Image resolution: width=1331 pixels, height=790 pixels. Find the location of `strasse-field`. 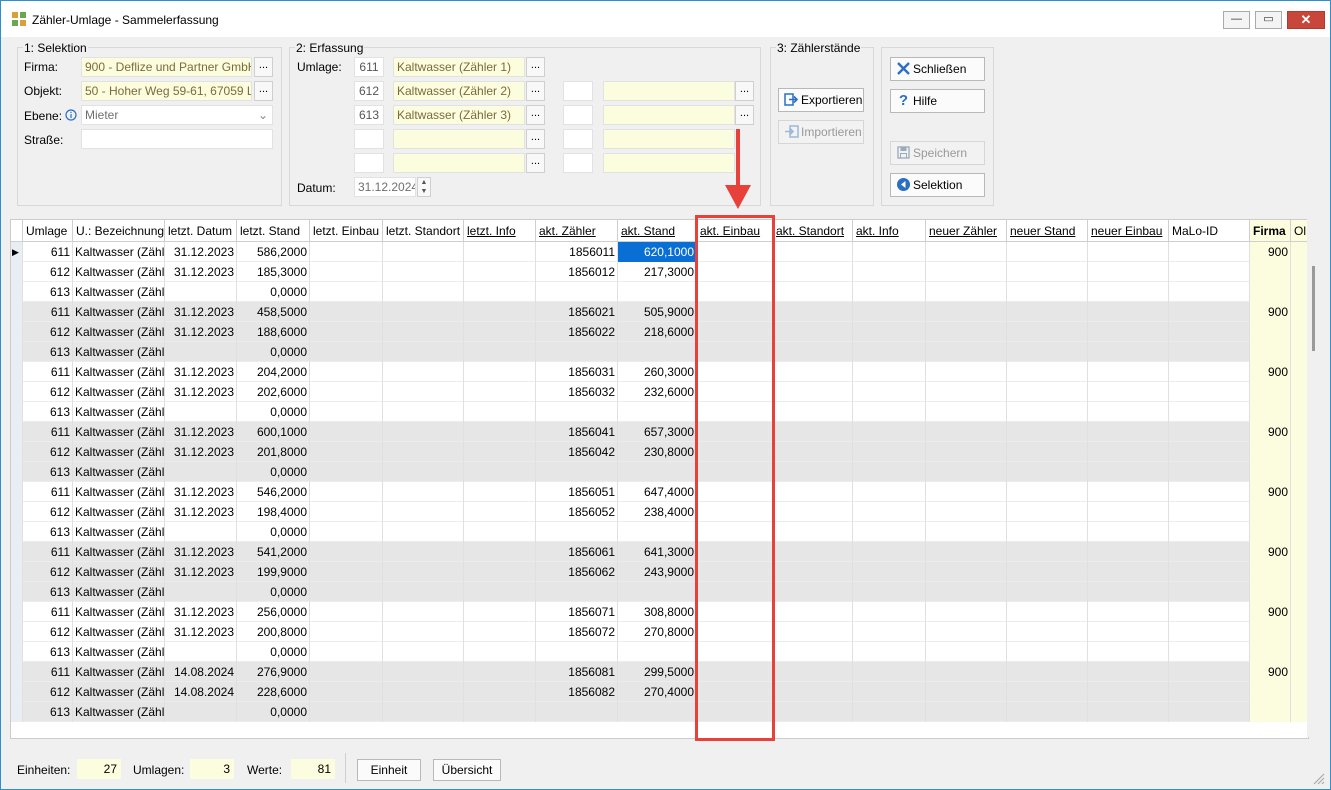

strasse-field is located at coordinates (177, 139).